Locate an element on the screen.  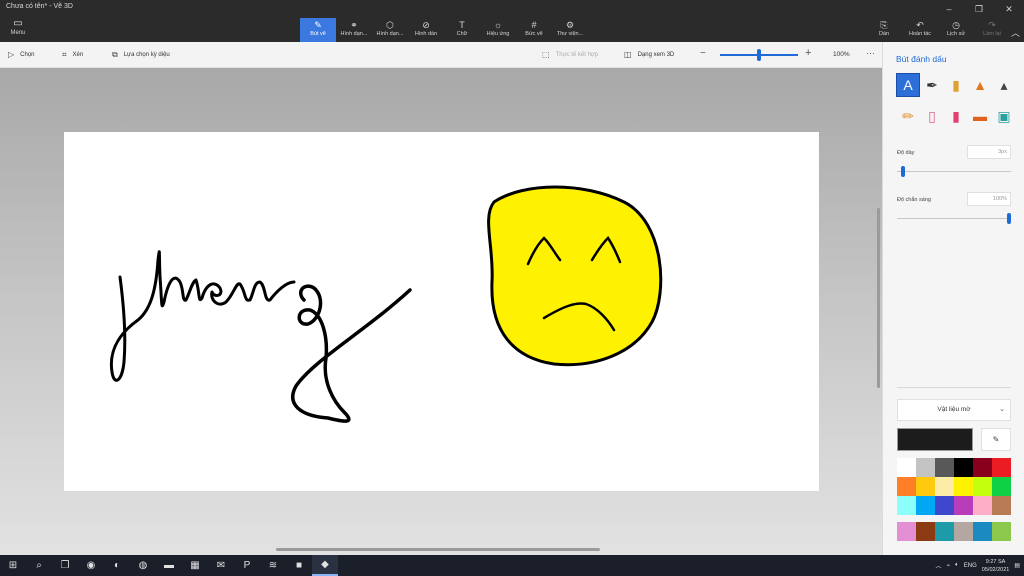
opacity-label: Độ chắn sáng is located at coordinates (914, 200).